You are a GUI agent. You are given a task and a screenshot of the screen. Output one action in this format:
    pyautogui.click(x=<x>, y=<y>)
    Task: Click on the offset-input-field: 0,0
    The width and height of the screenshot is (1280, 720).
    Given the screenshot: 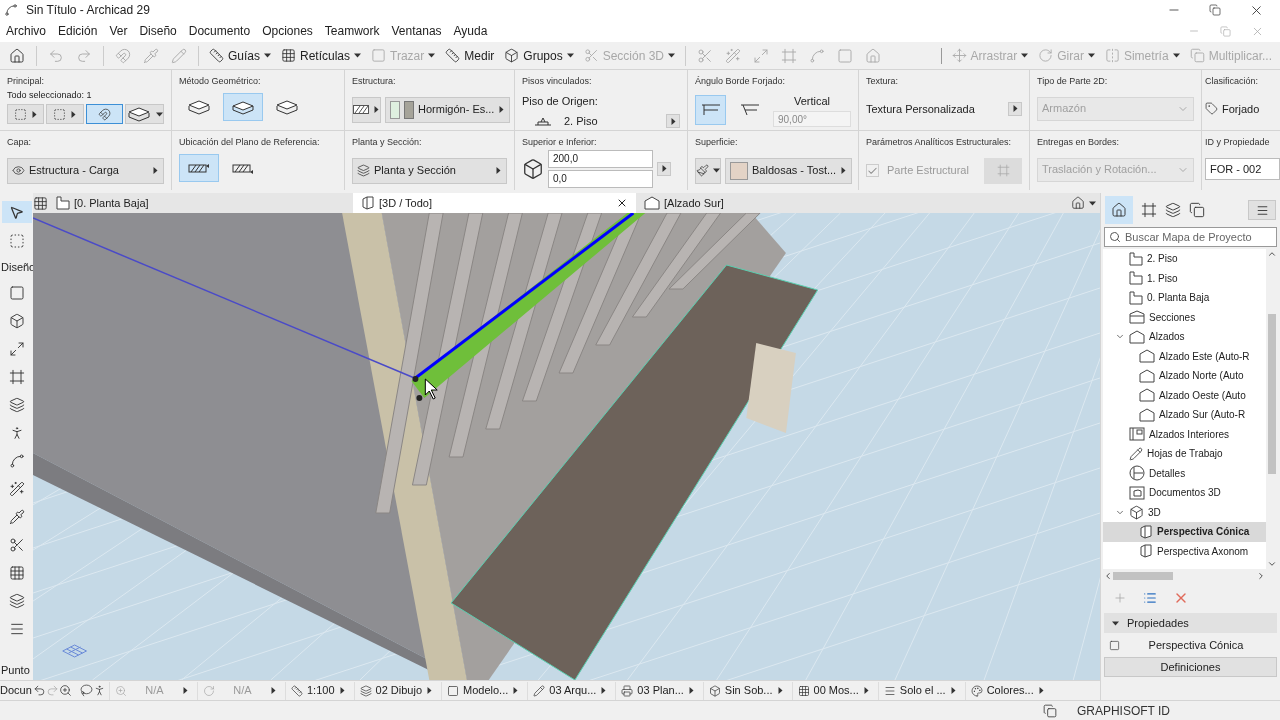 What is the action you would take?
    pyautogui.click(x=600, y=178)
    